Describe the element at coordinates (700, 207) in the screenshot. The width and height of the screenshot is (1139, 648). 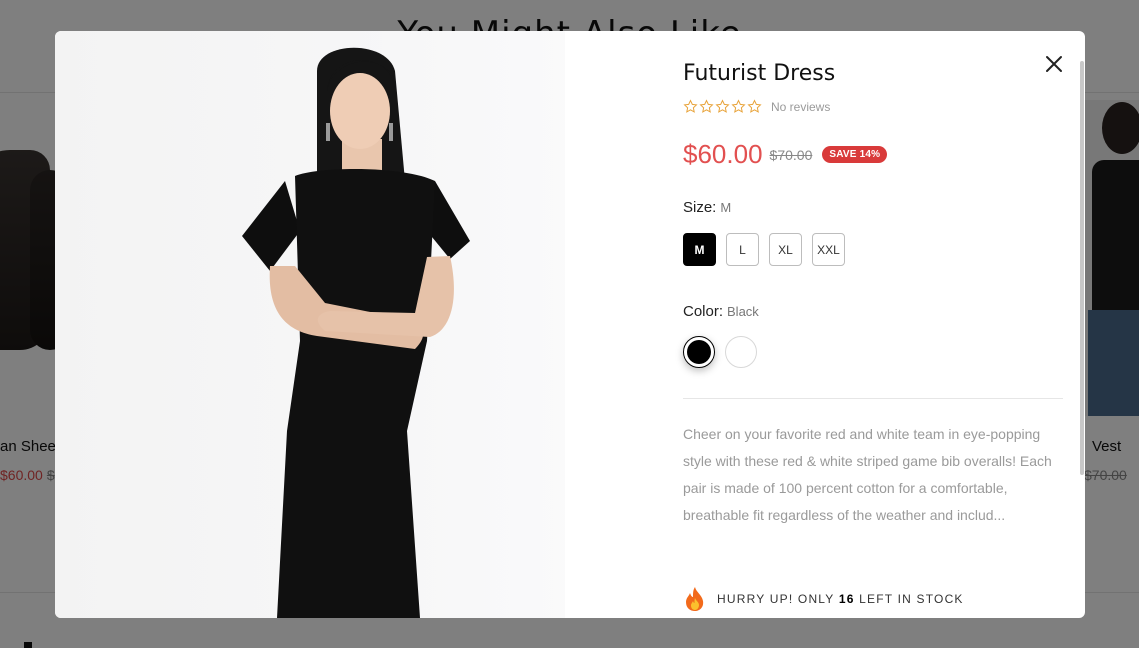
I see `size-label-text: Size:` at that location.